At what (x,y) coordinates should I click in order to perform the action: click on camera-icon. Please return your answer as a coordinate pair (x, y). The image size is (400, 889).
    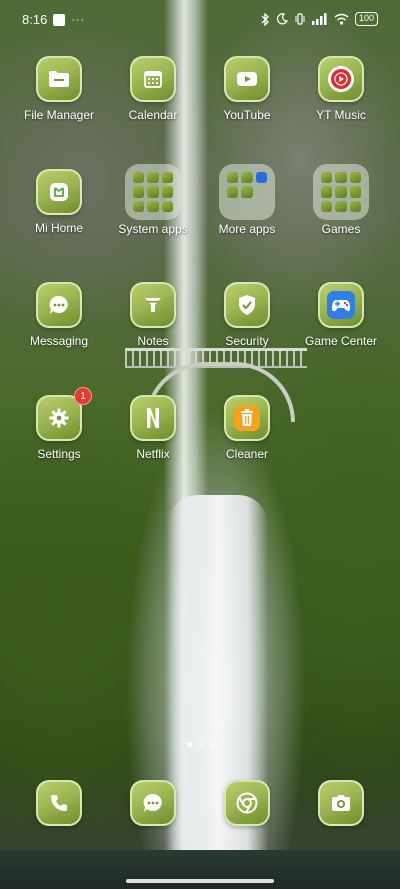
    Looking at the image, I should click on (341, 803).